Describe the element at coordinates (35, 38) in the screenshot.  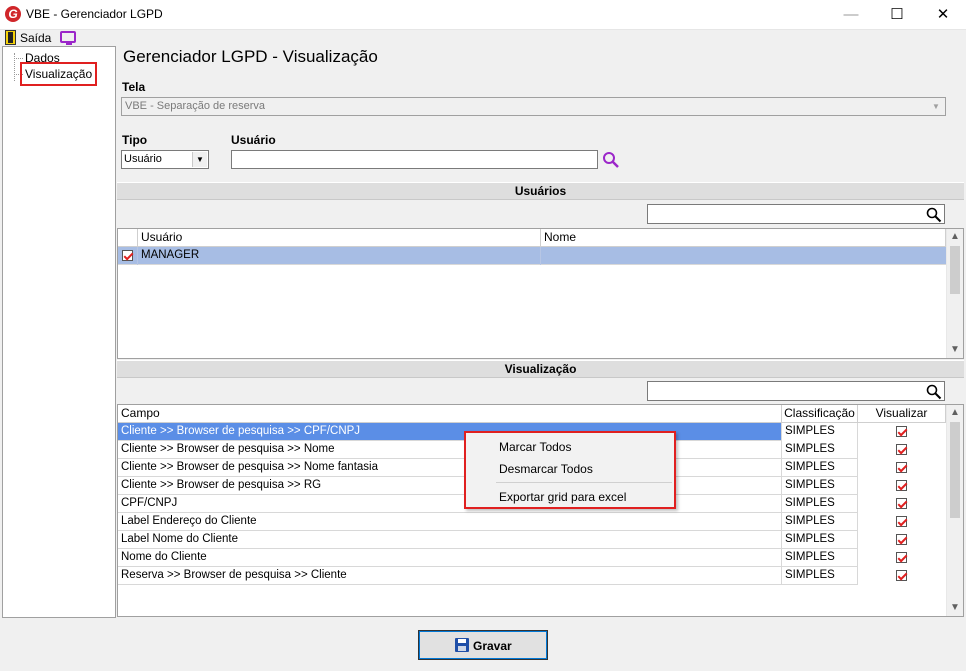
I see `exit-button: Saída` at that location.